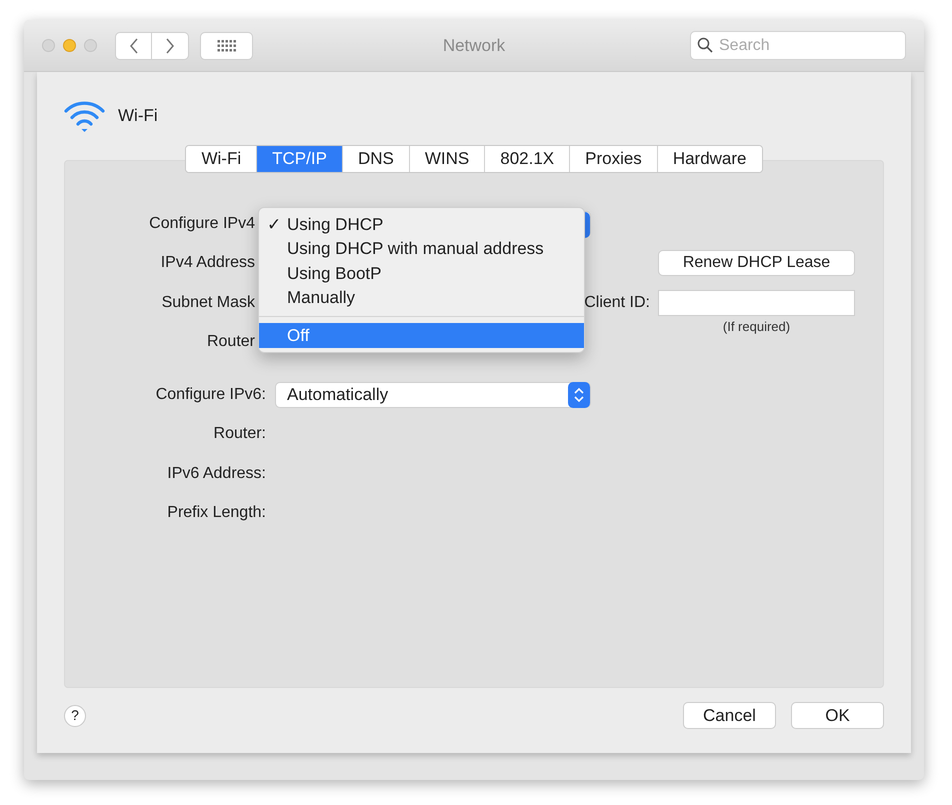 The height and width of the screenshot is (805, 952). I want to click on search-field: Search, so click(798, 45).